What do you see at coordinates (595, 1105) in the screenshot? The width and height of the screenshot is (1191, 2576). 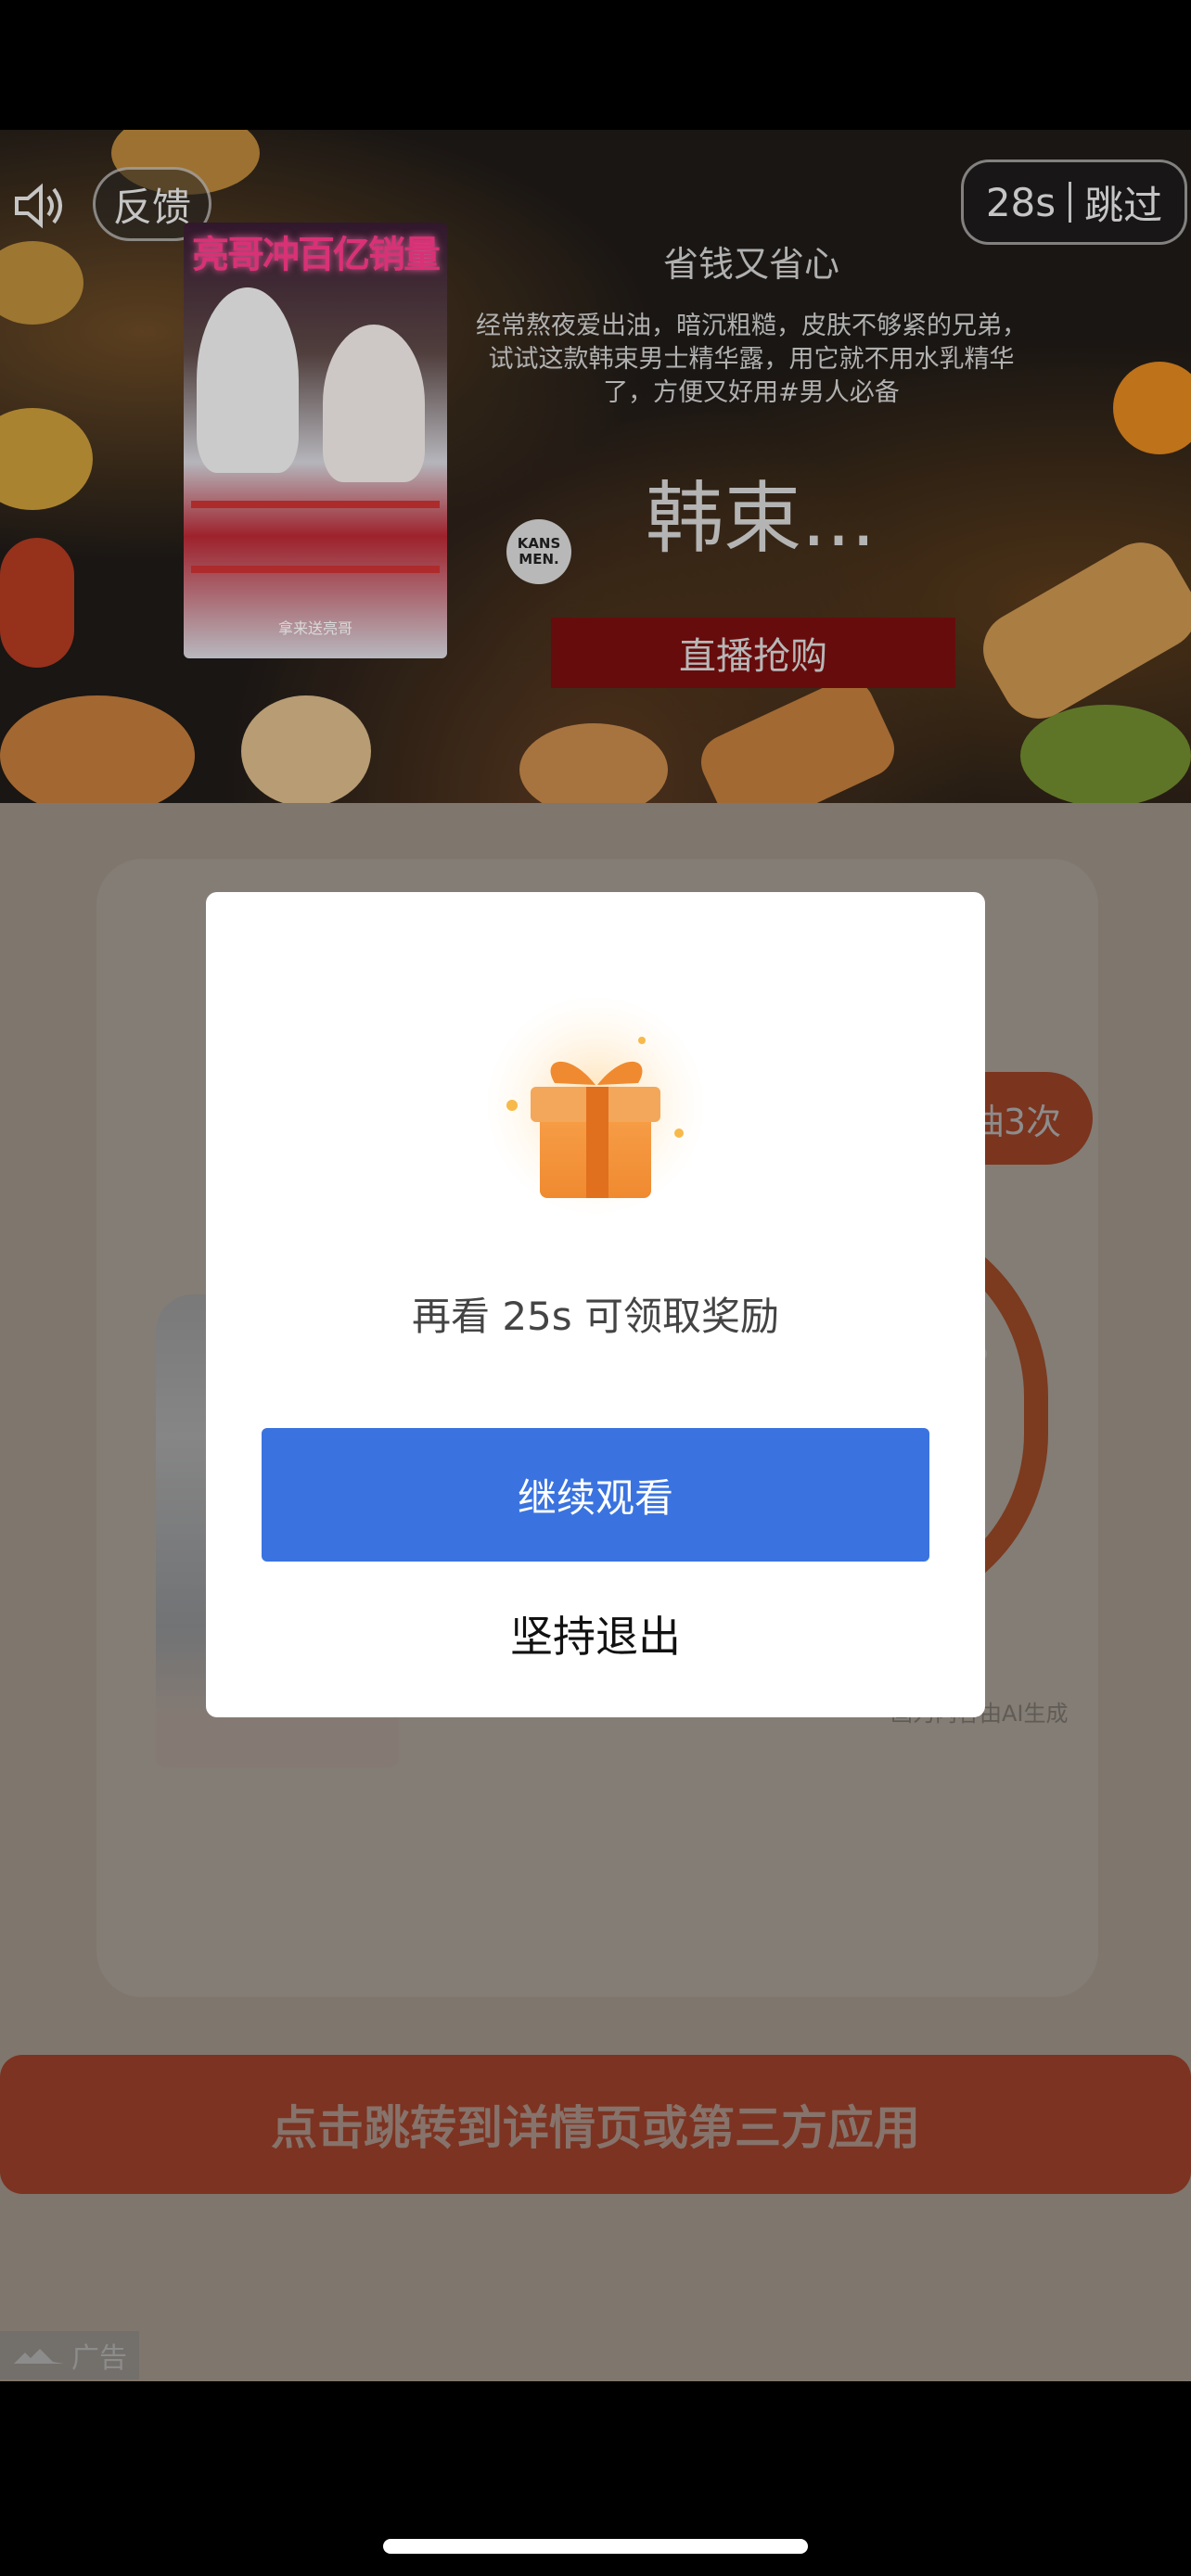 I see `gift-box-icon` at bounding box center [595, 1105].